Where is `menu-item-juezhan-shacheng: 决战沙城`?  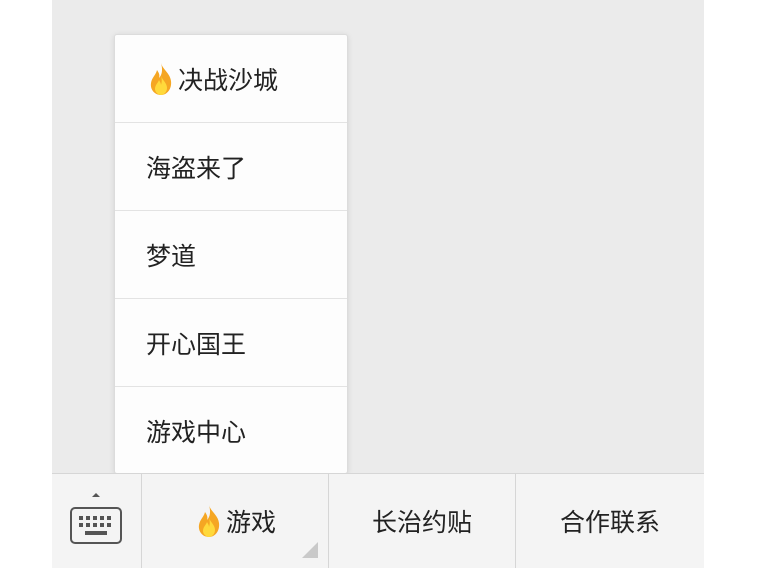
menu-item-juezhan-shacheng: 决战沙城 is located at coordinates (231, 79).